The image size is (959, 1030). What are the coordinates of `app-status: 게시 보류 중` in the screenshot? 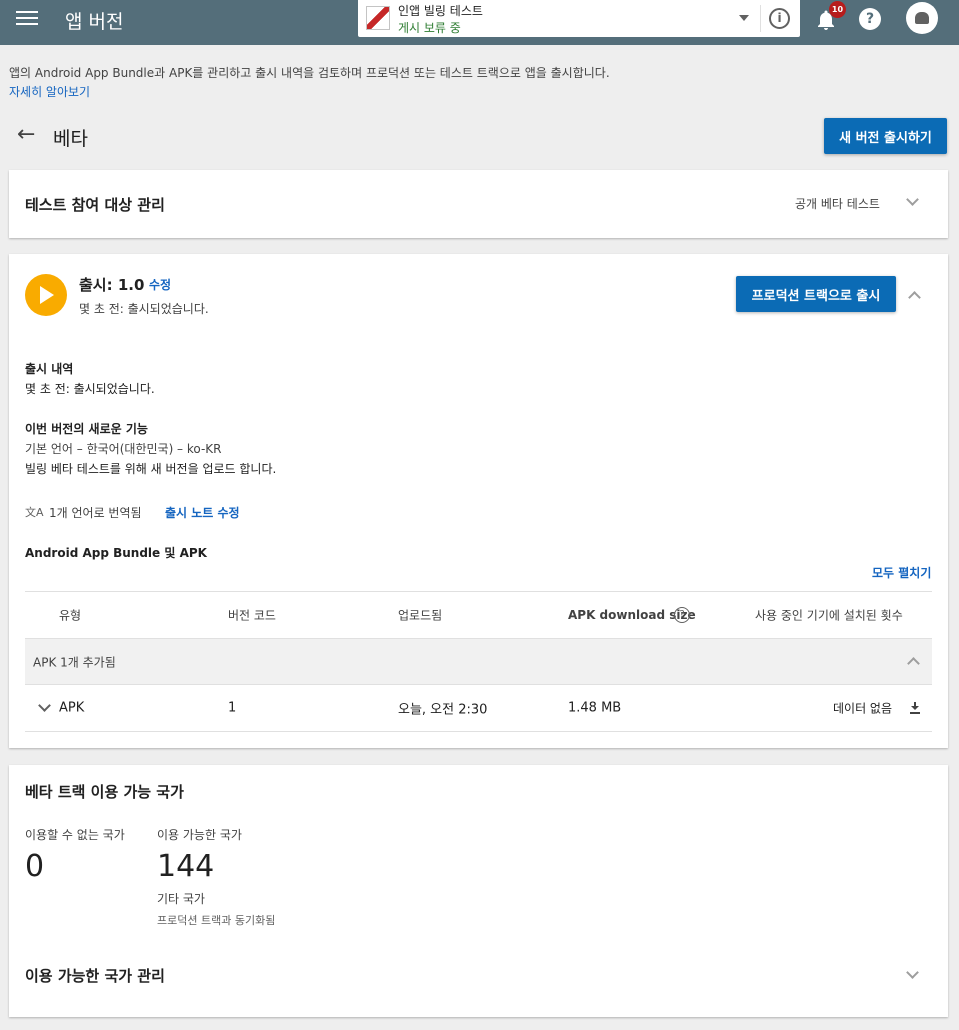 It's located at (429, 28).